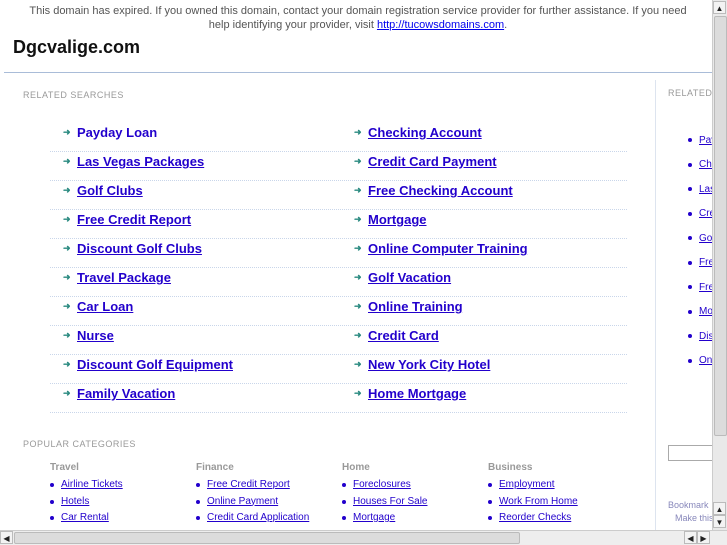 Image resolution: width=727 pixels, height=545 pixels. What do you see at coordinates (382, 485) in the screenshot?
I see `category-link: Foreclosures` at bounding box center [382, 485].